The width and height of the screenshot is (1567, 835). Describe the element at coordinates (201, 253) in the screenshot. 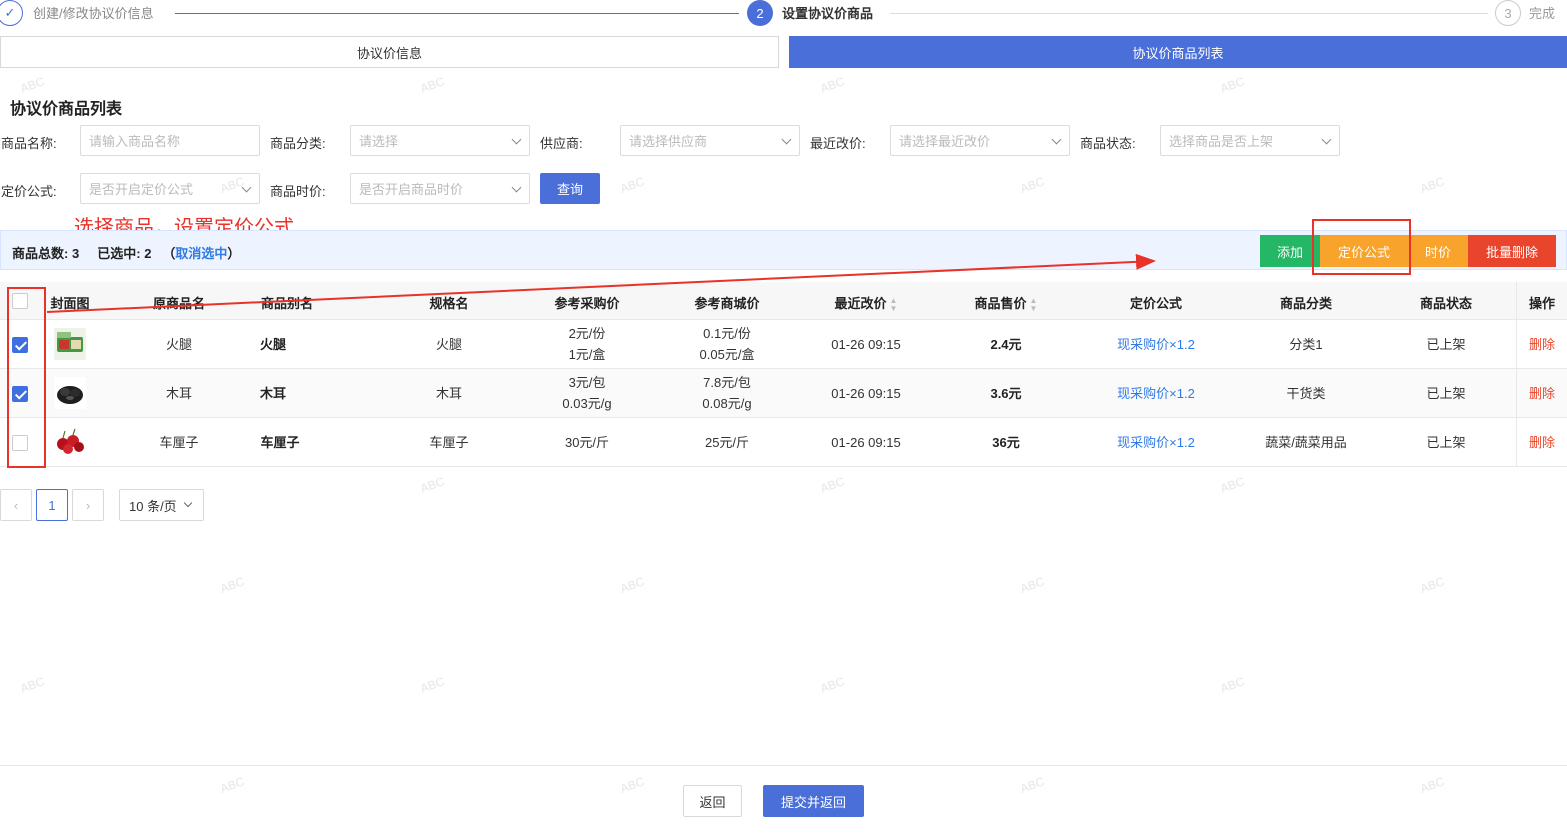

I see `cancel-selection-link: 取消选中` at that location.